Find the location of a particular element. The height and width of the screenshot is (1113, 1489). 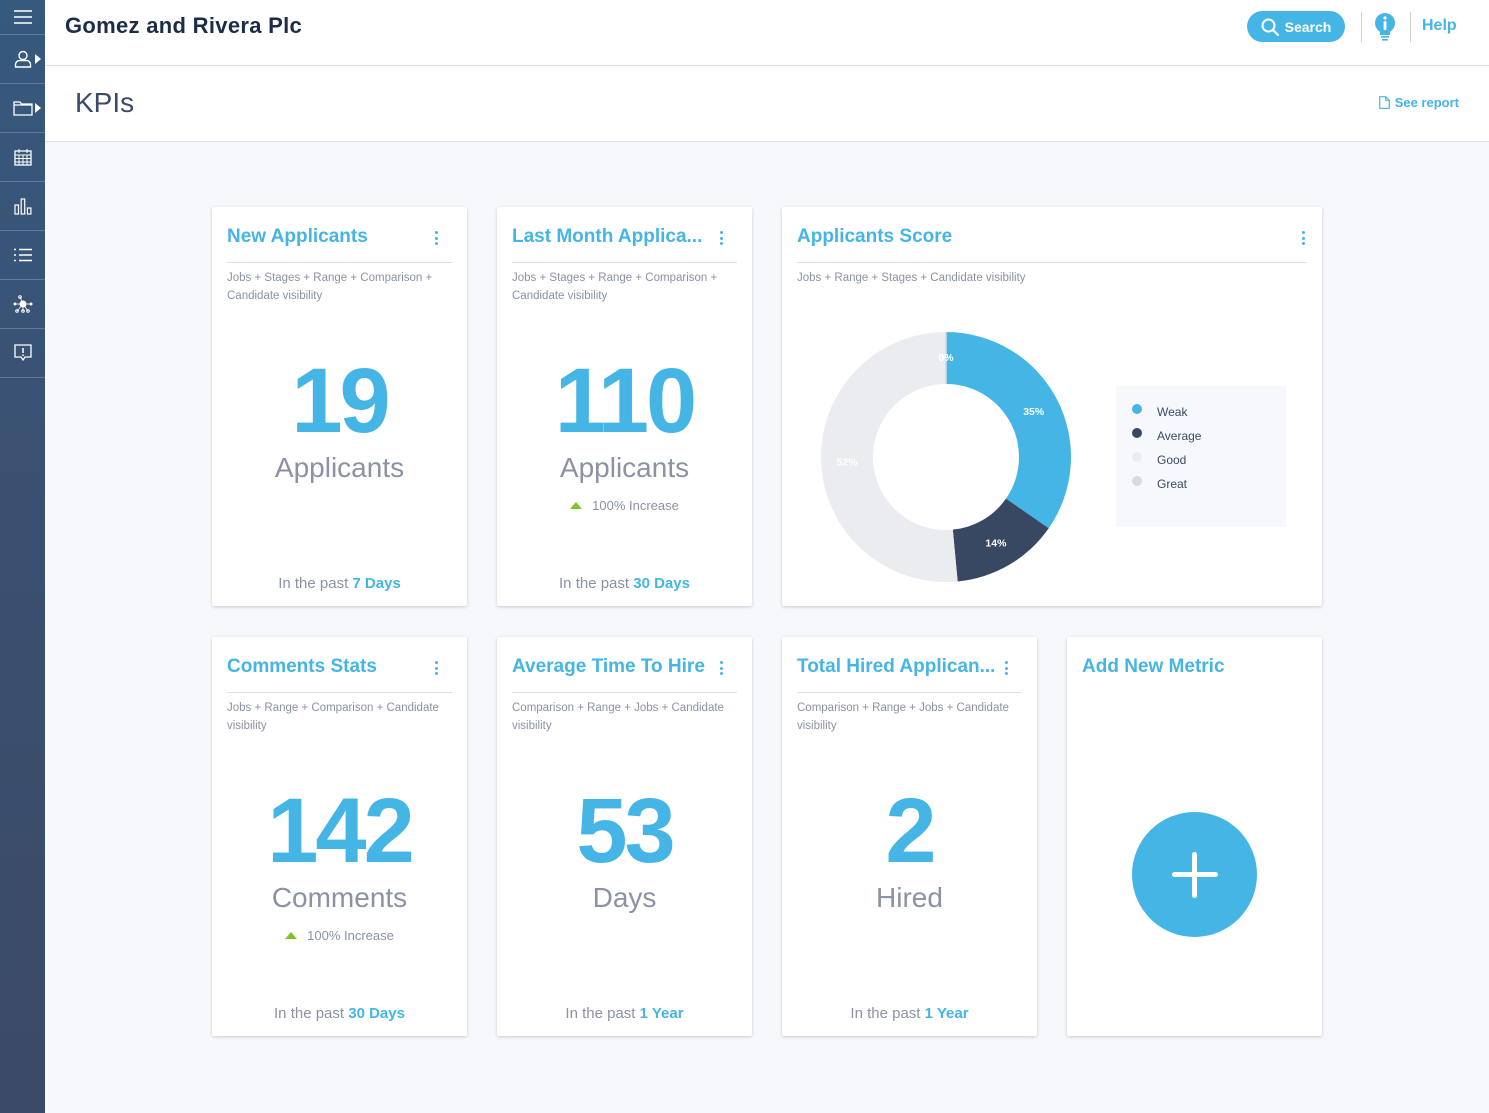

search-button: Search is located at coordinates (1296, 26).